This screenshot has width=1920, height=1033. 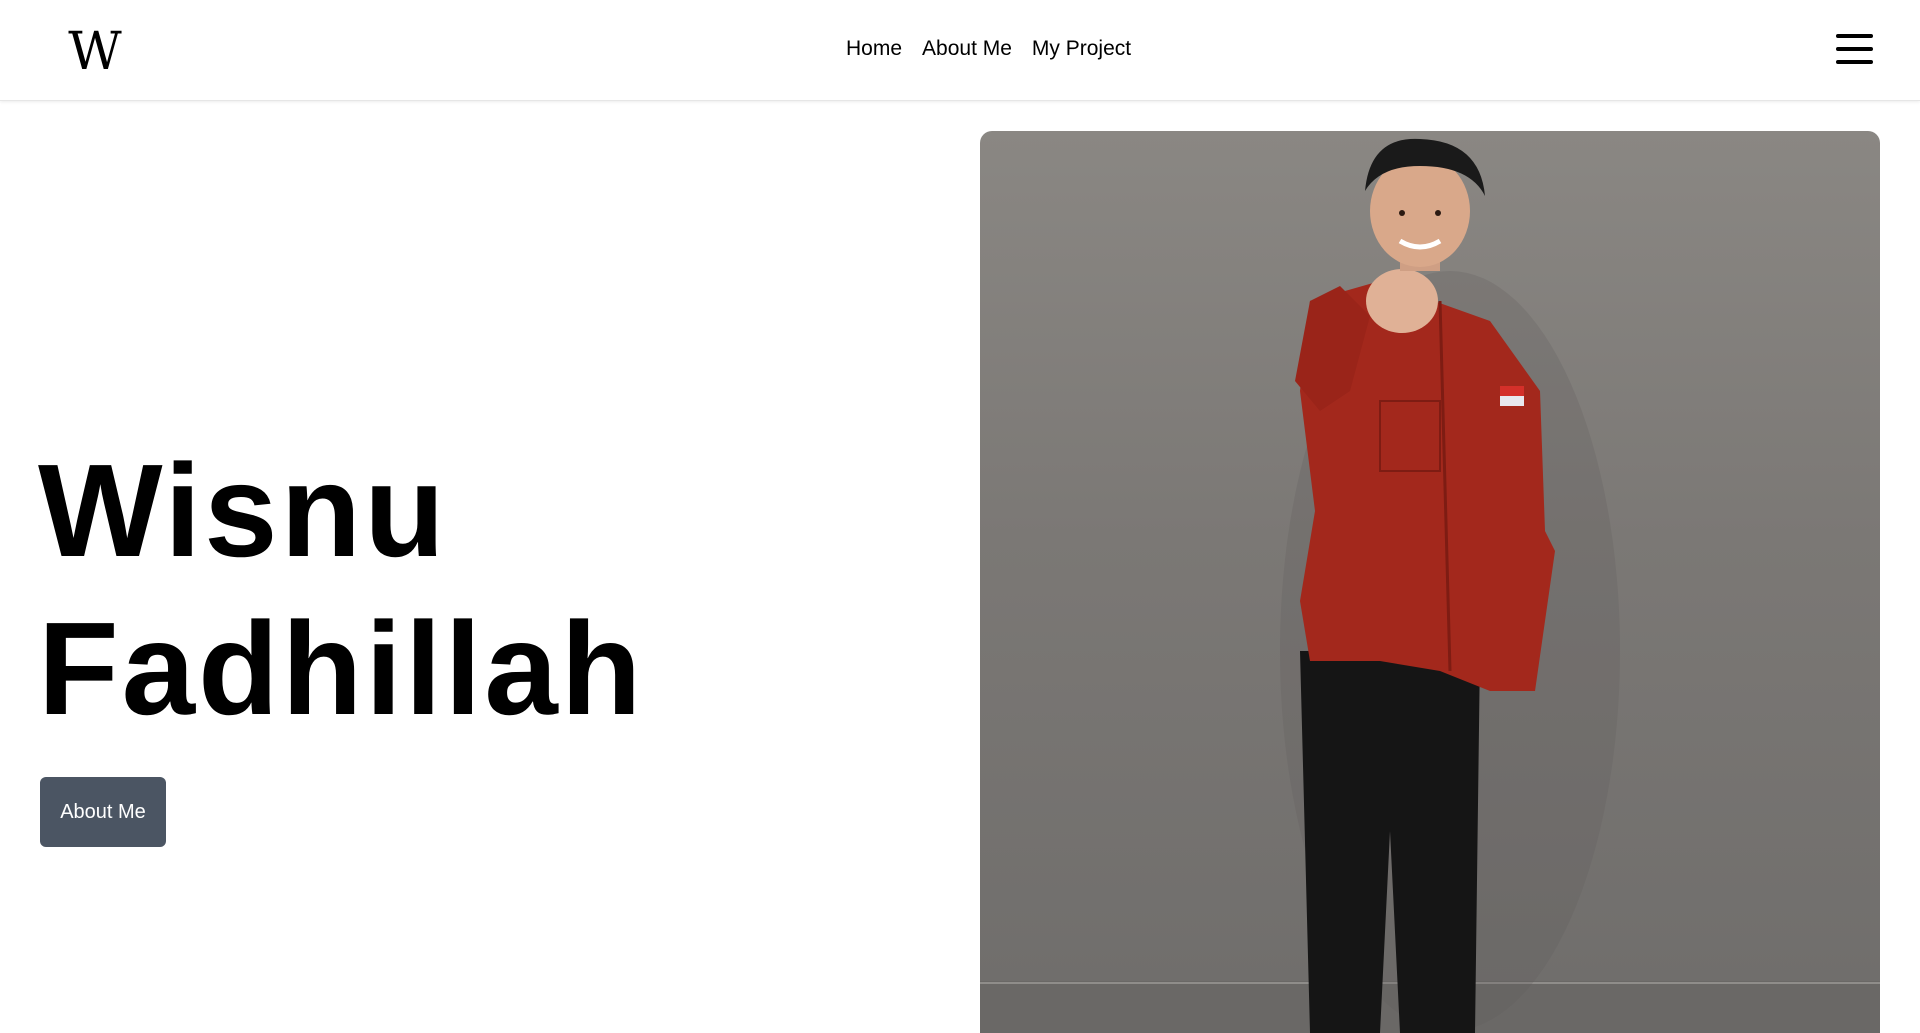 I want to click on main-nav: Home About Me My Project, so click(x=988, y=49).